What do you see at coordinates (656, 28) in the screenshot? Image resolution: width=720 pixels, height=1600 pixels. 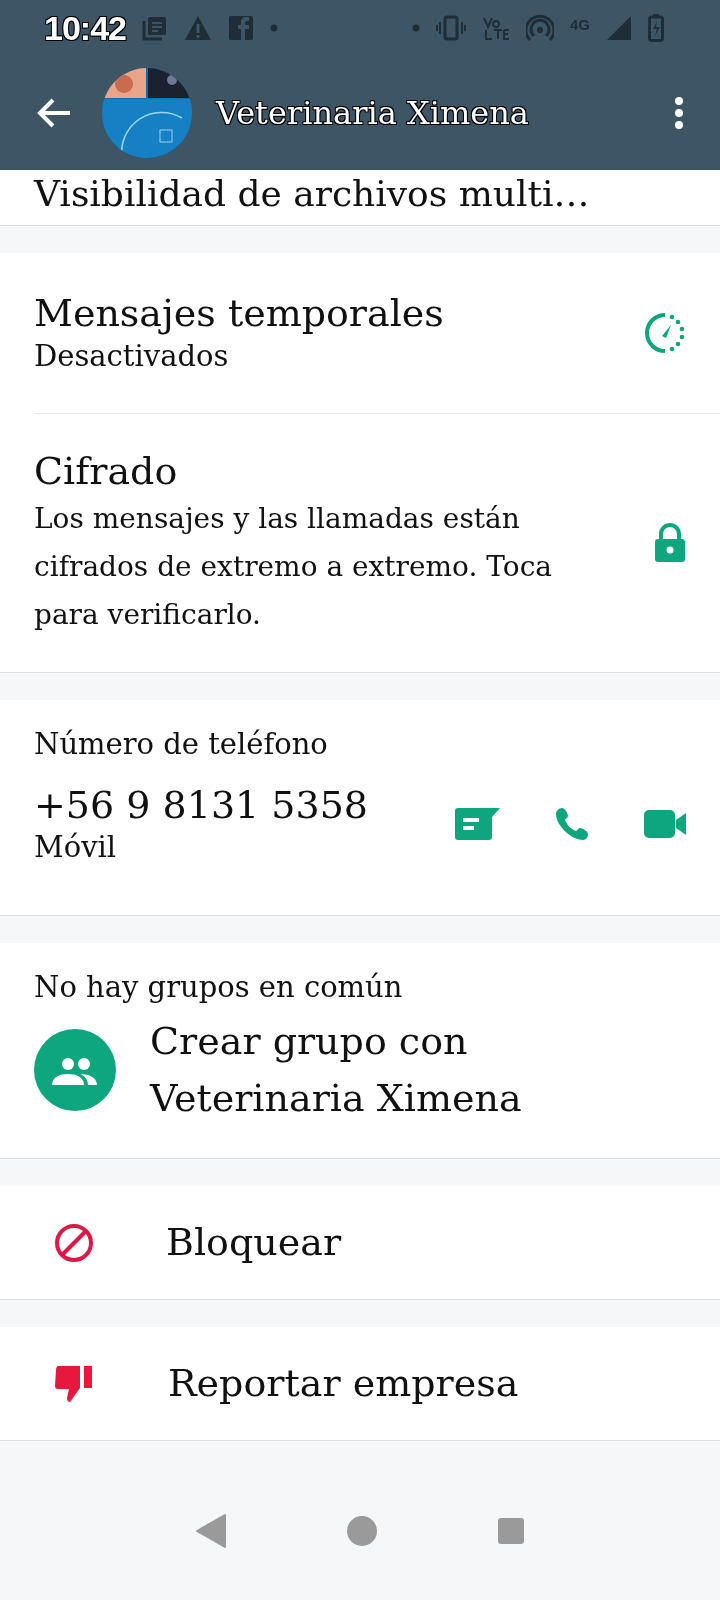 I see `battery-icon` at bounding box center [656, 28].